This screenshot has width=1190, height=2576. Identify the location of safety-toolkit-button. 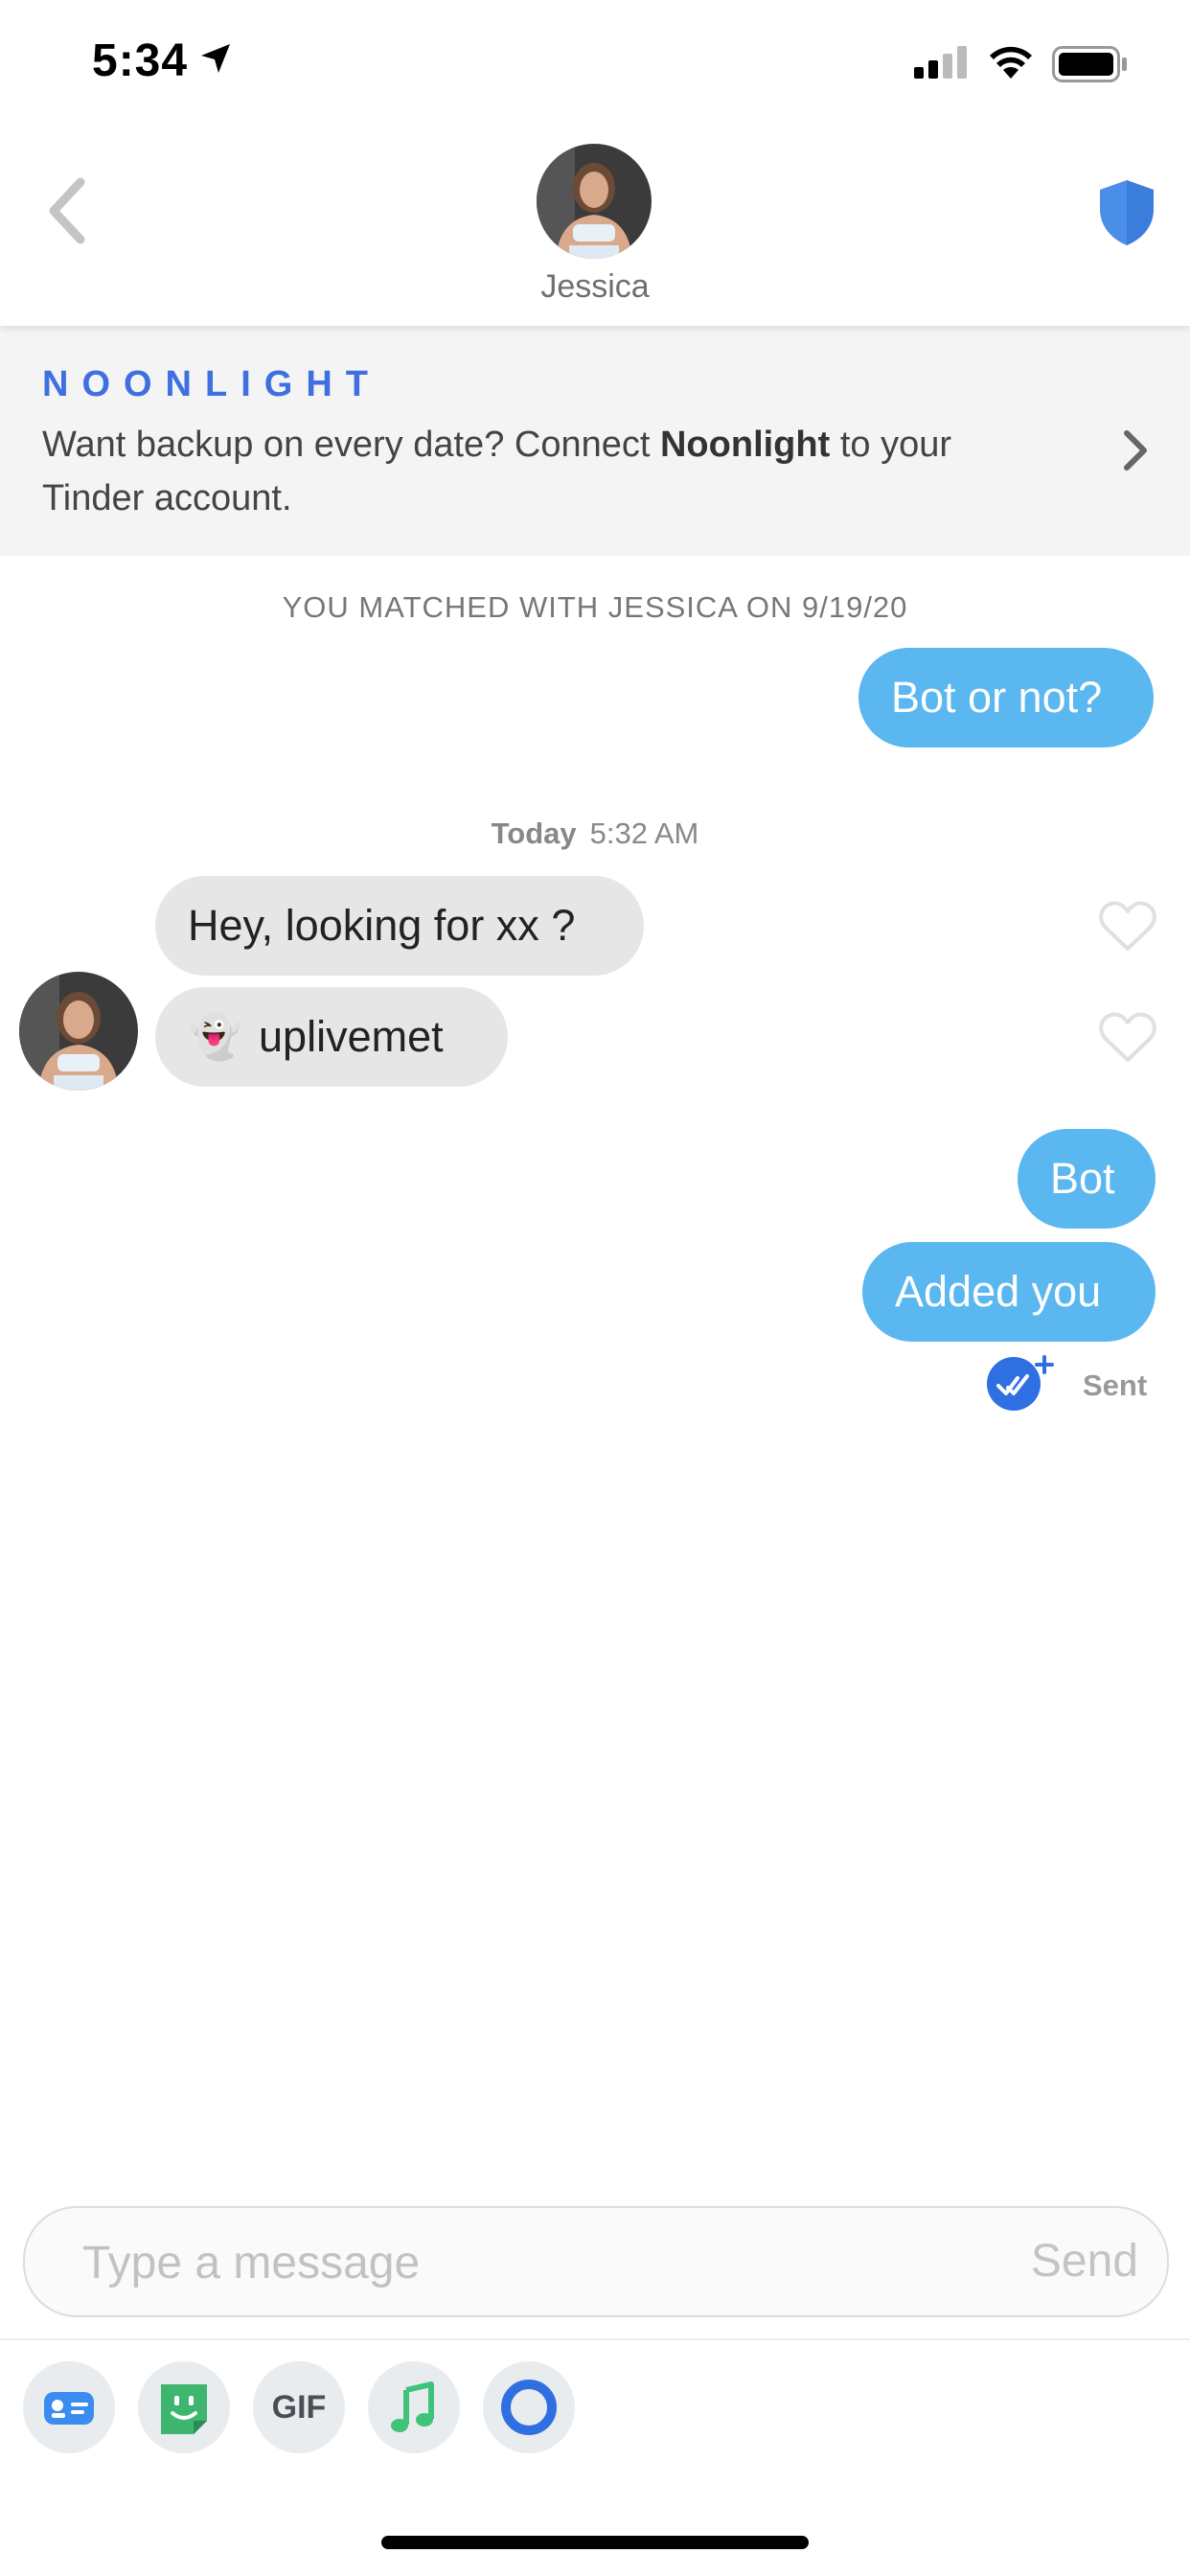
(1127, 212).